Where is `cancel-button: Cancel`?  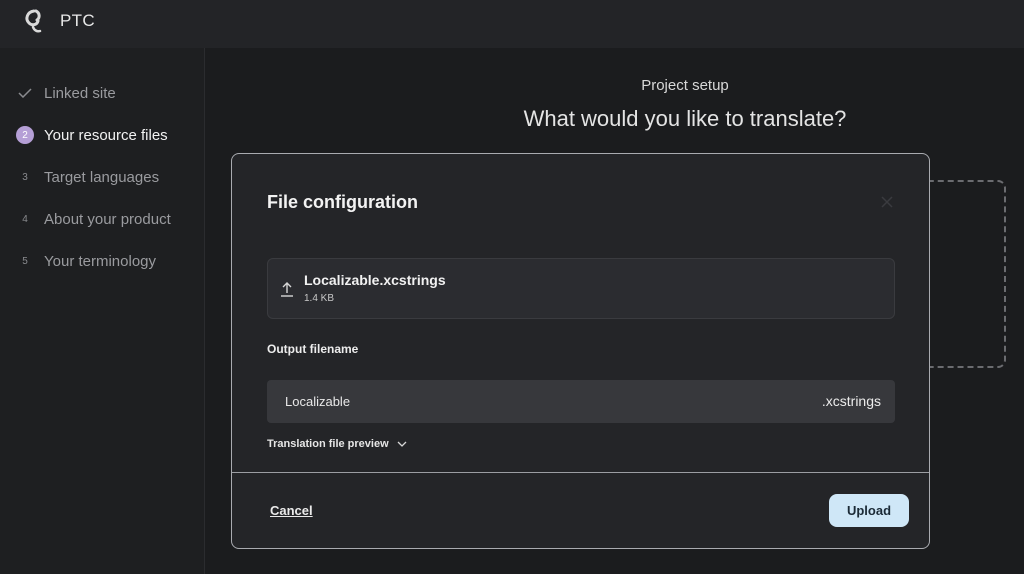
cancel-button: Cancel is located at coordinates (291, 510).